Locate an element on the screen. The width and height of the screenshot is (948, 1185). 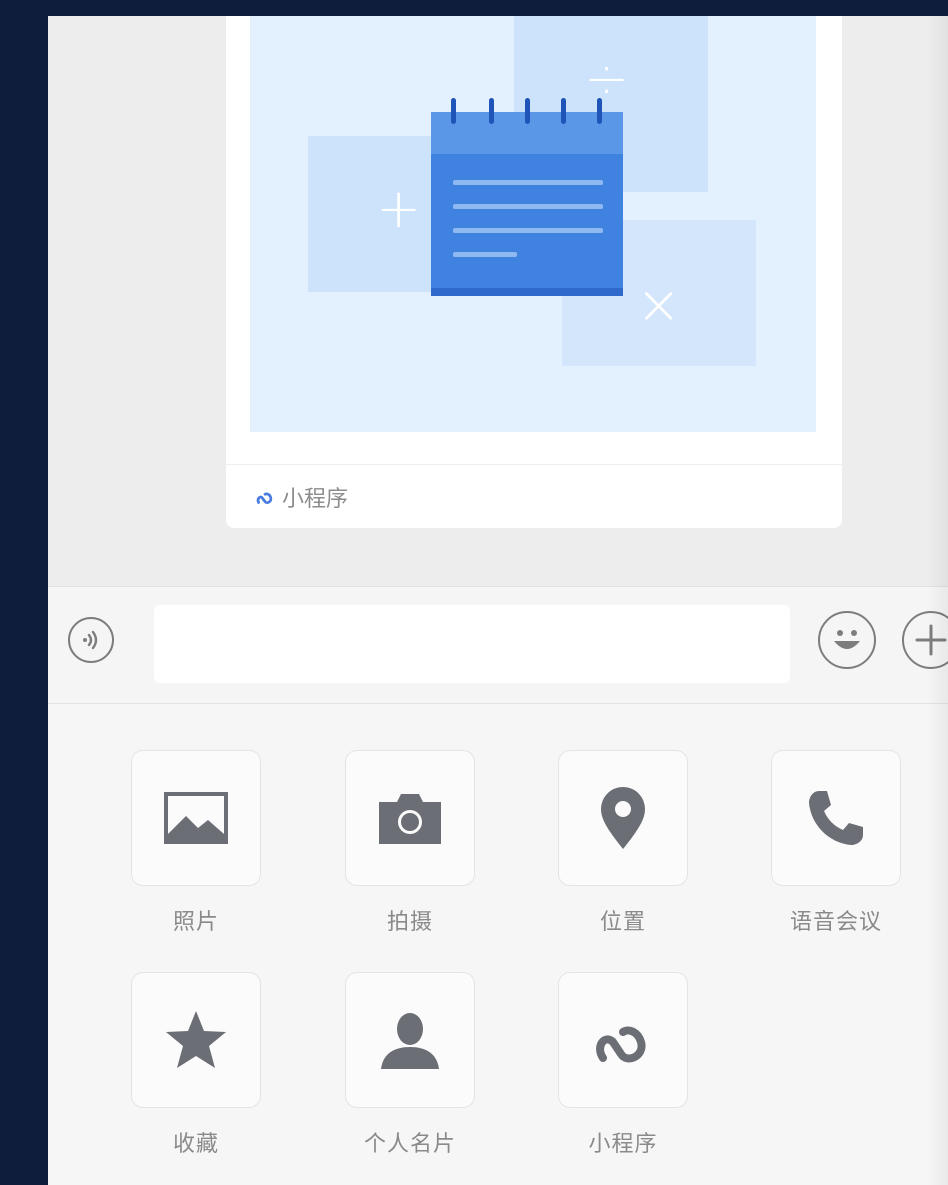
panel-item-favorites: 收藏 is located at coordinates (196, 1065).